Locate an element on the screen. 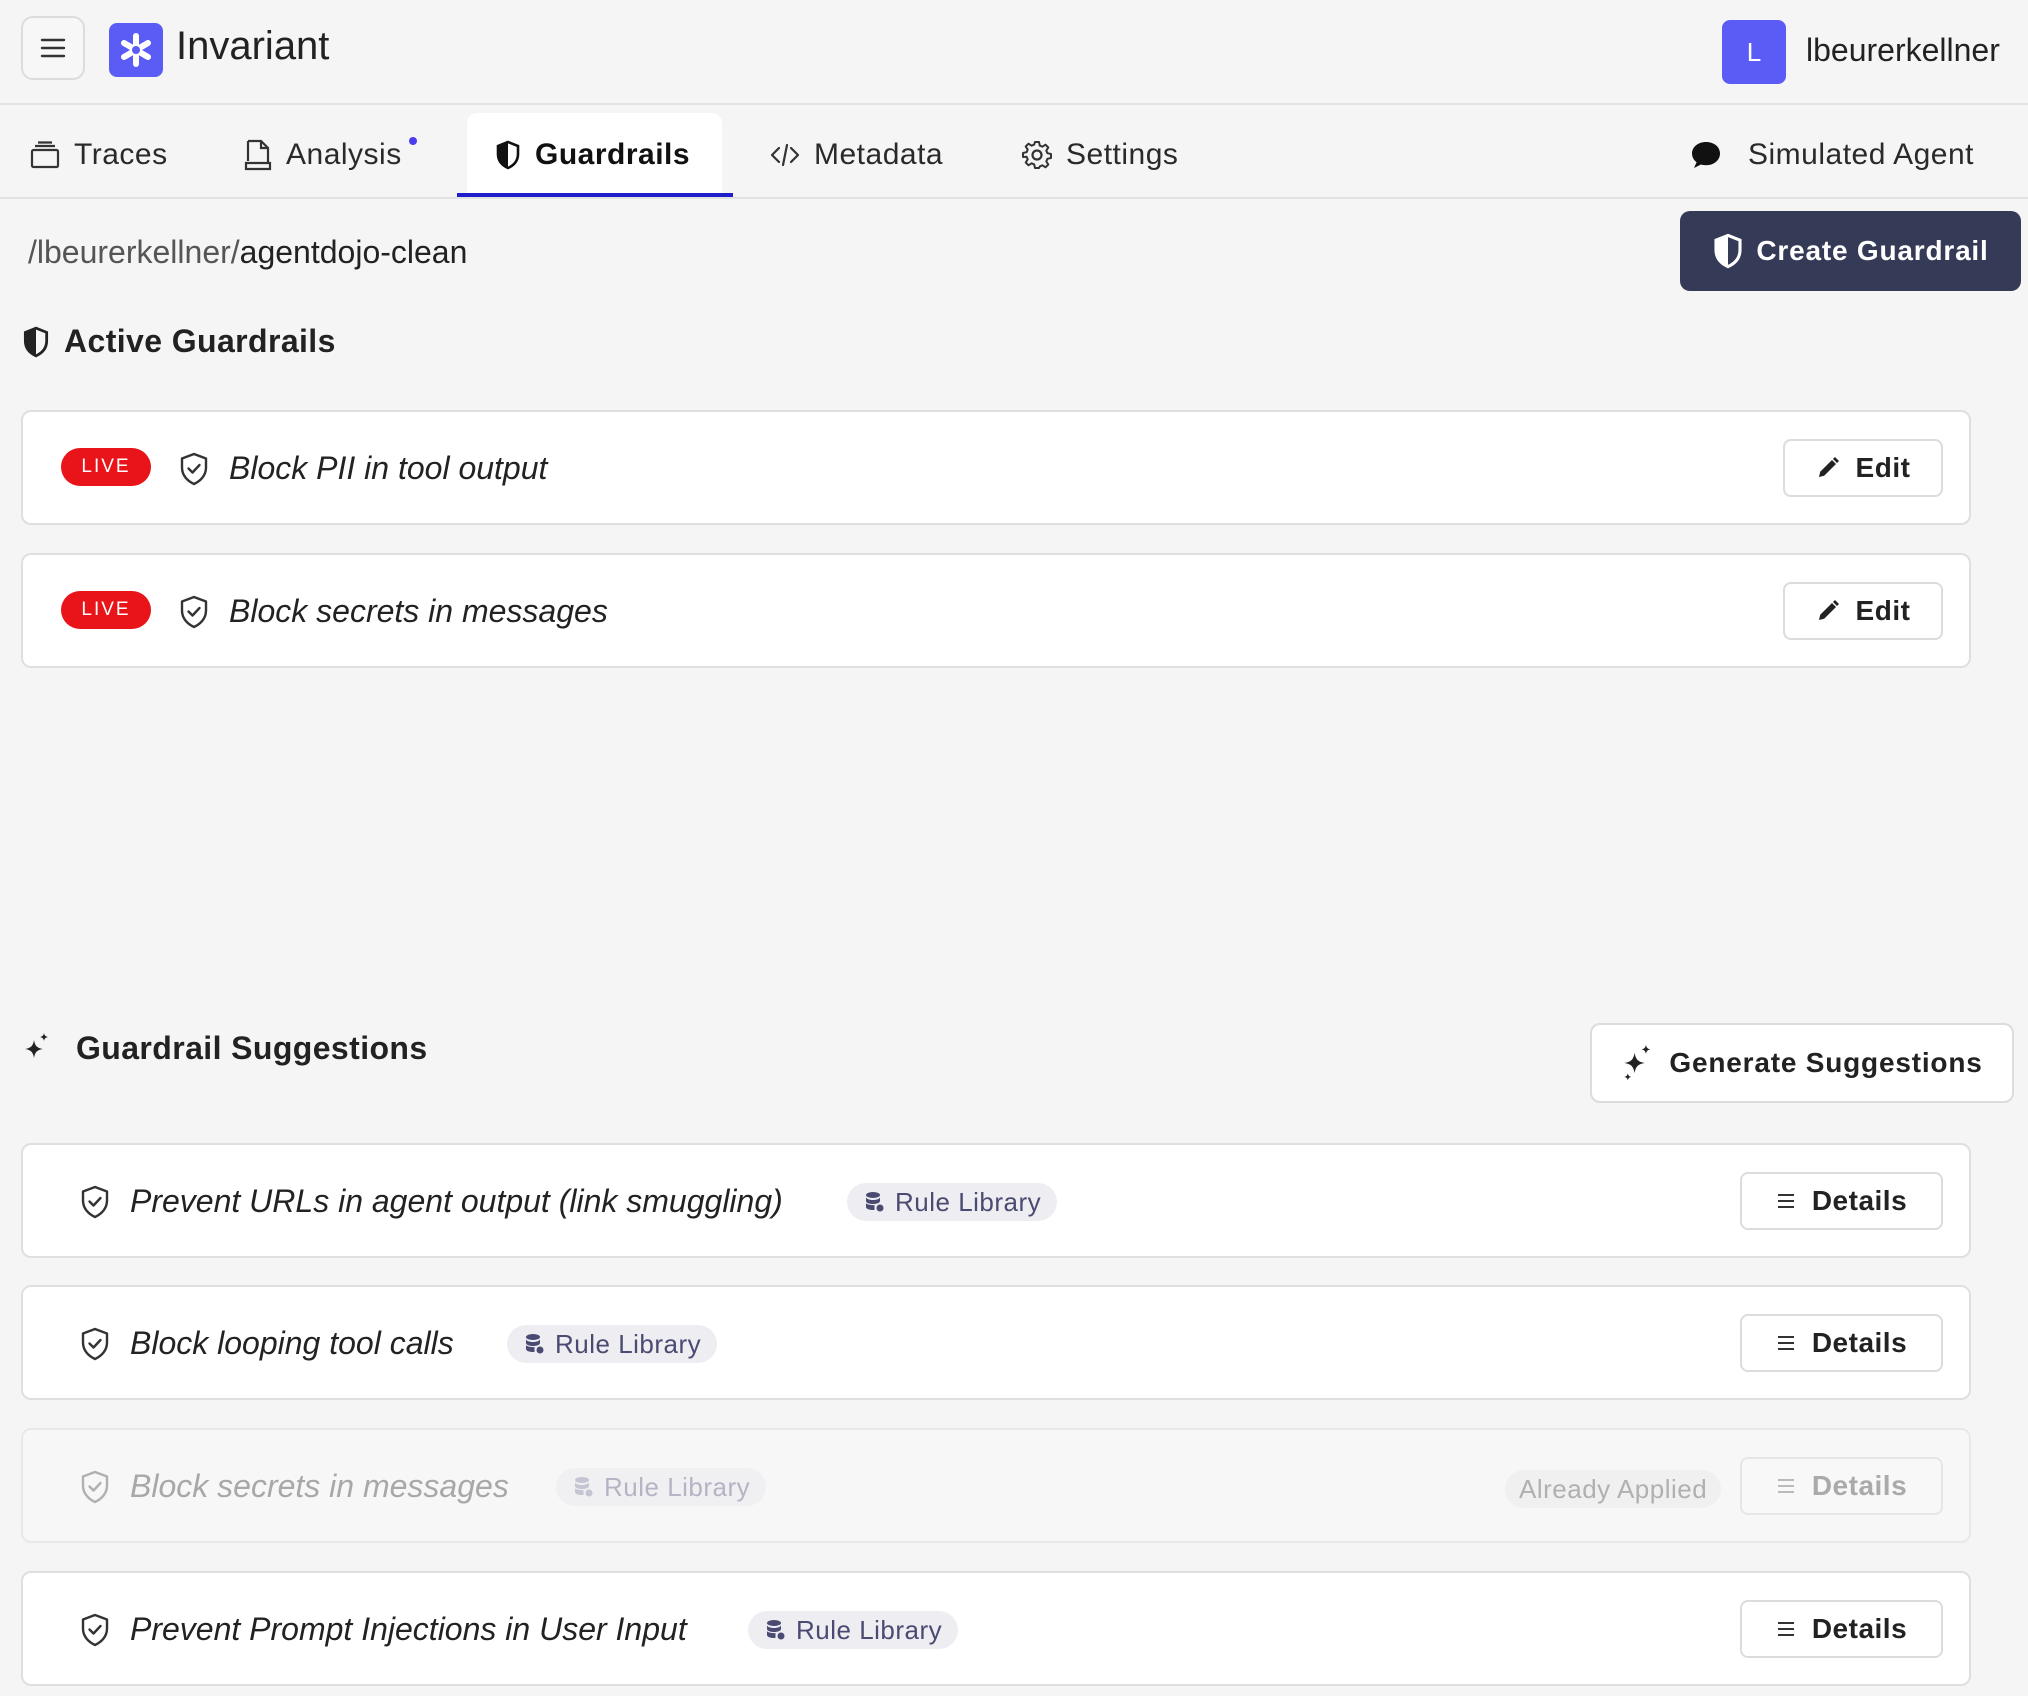  avatar: L is located at coordinates (1754, 52).